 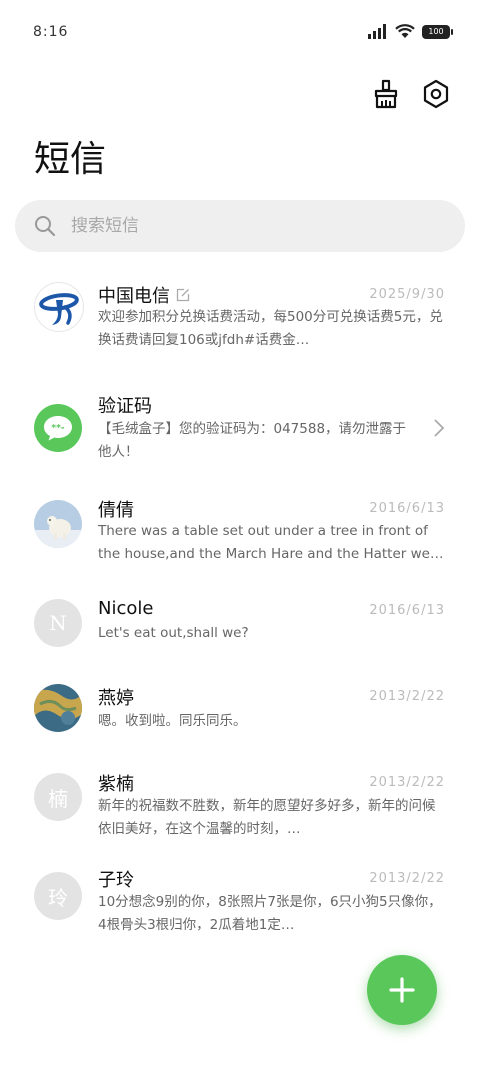 What do you see at coordinates (439, 428) in the screenshot?
I see `chevron-right-icon` at bounding box center [439, 428].